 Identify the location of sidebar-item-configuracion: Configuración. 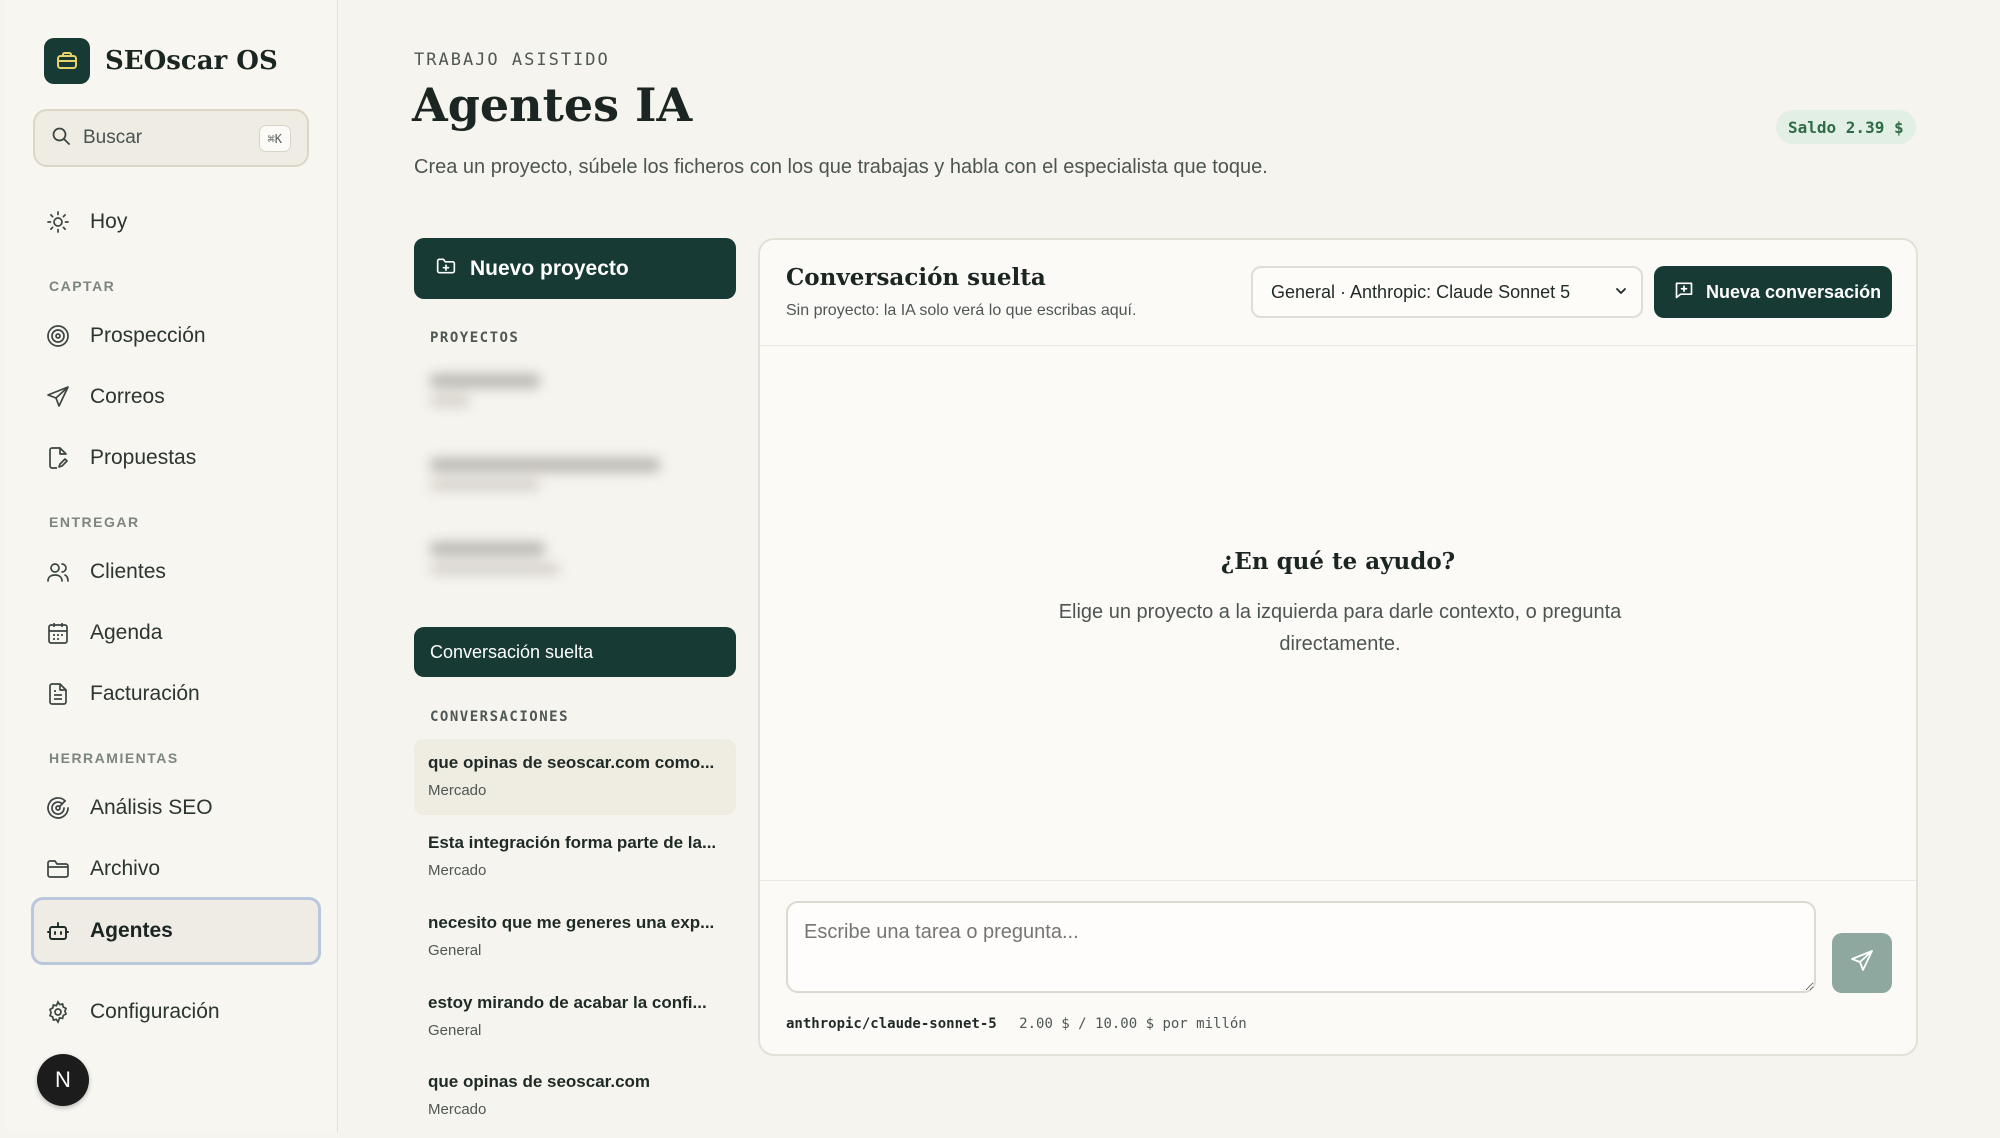
(132, 1012).